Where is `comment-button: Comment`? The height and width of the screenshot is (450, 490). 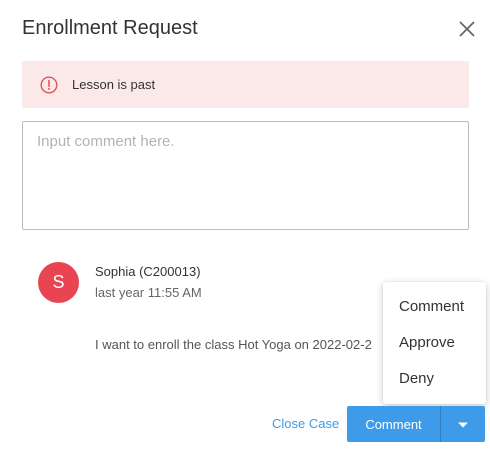 comment-button: Comment is located at coordinates (393, 424).